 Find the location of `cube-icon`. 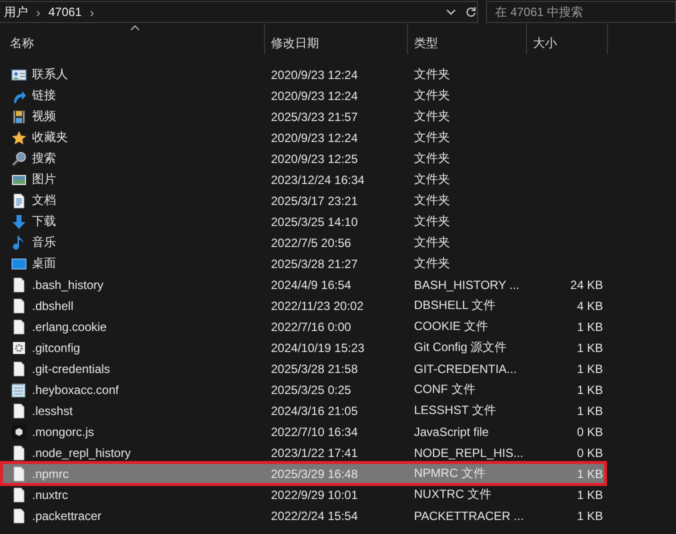

cube-icon is located at coordinates (19, 432).